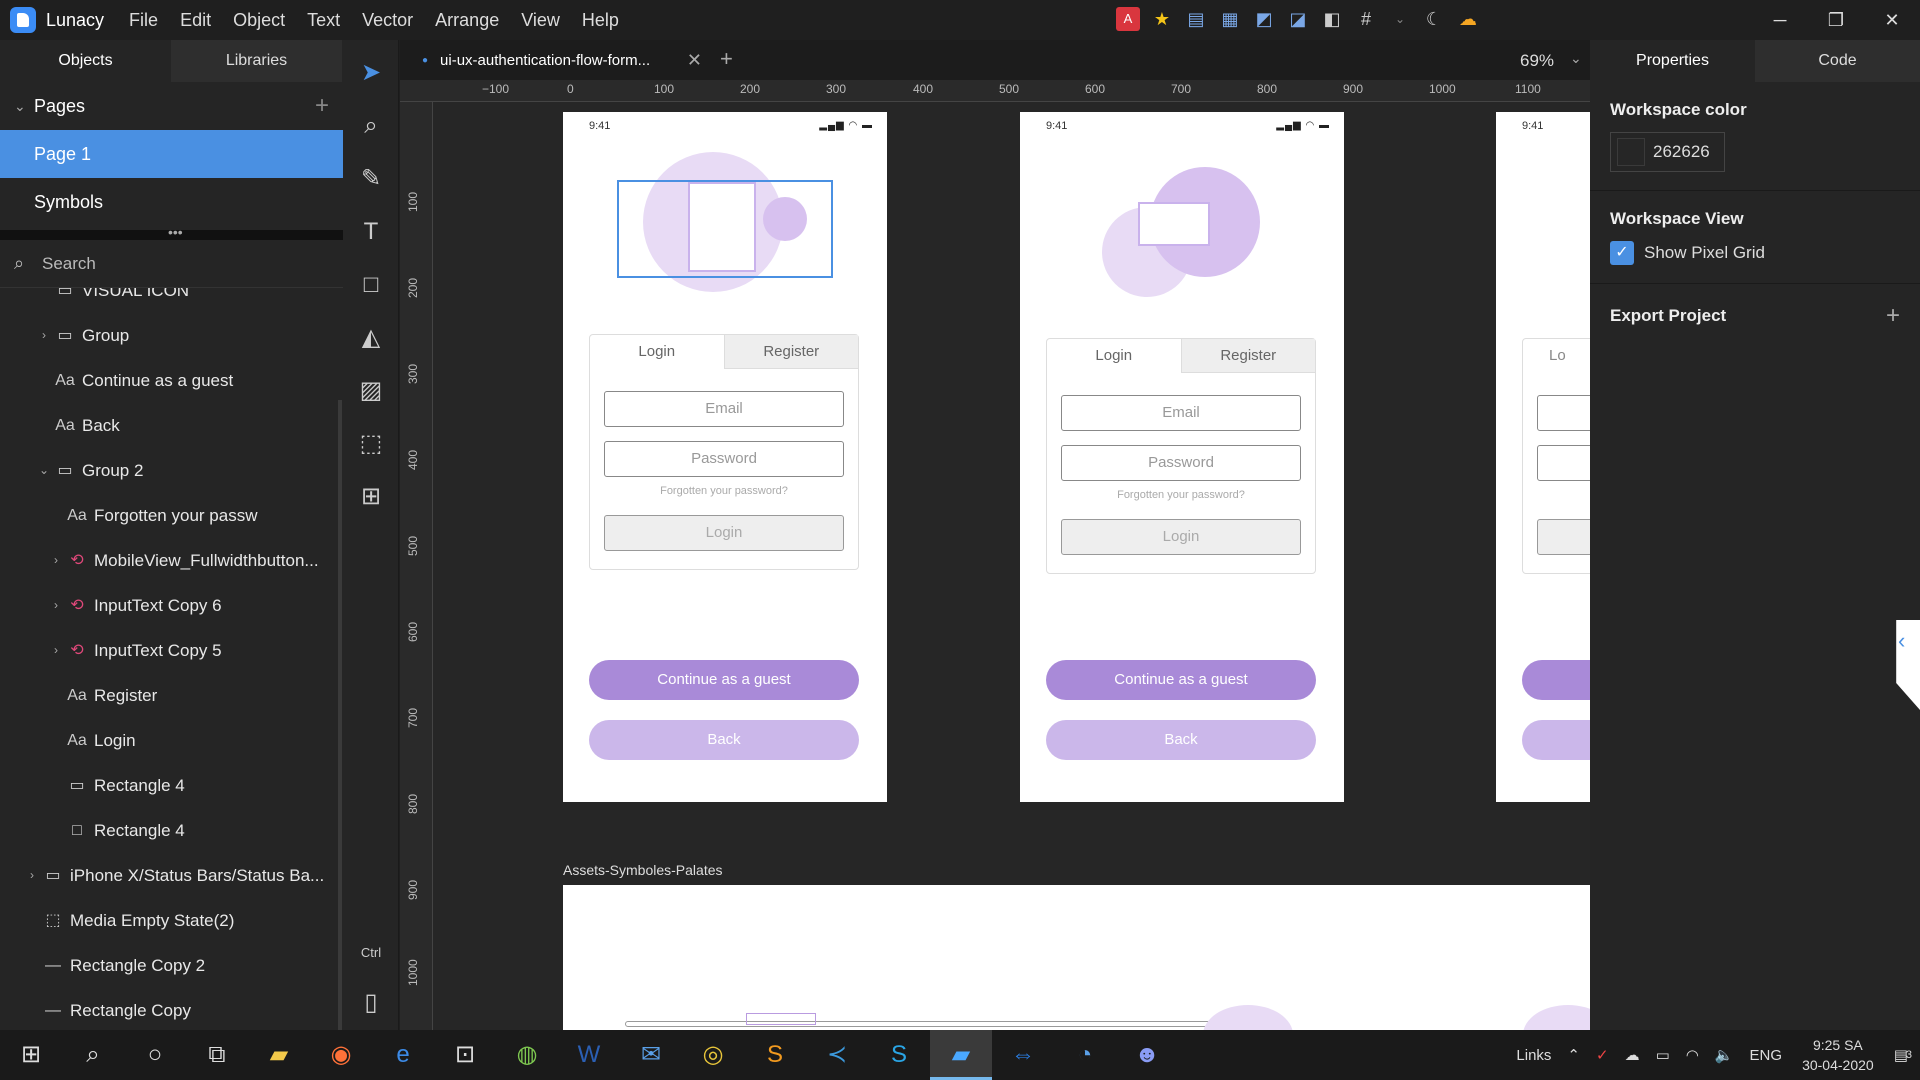 The width and height of the screenshot is (1920, 1080). I want to click on tab-login: Lo, so click(1557, 355).